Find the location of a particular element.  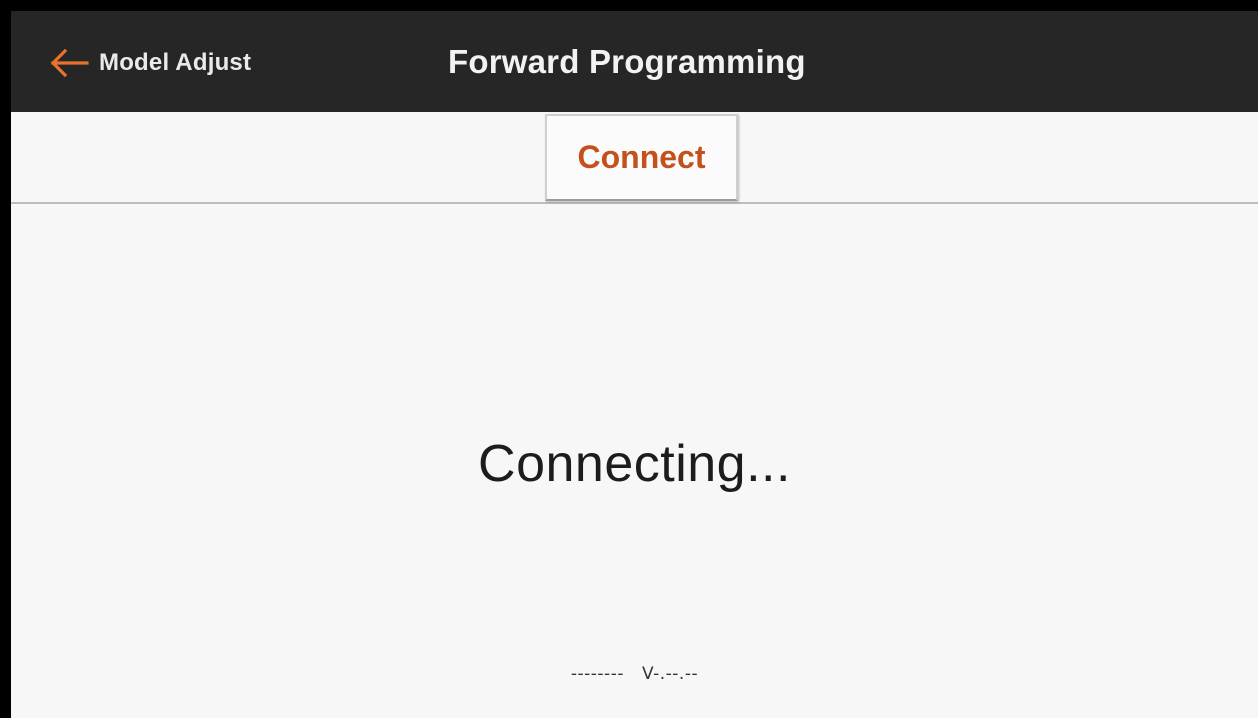

back-button-label: Model Adjust is located at coordinates (175, 62).